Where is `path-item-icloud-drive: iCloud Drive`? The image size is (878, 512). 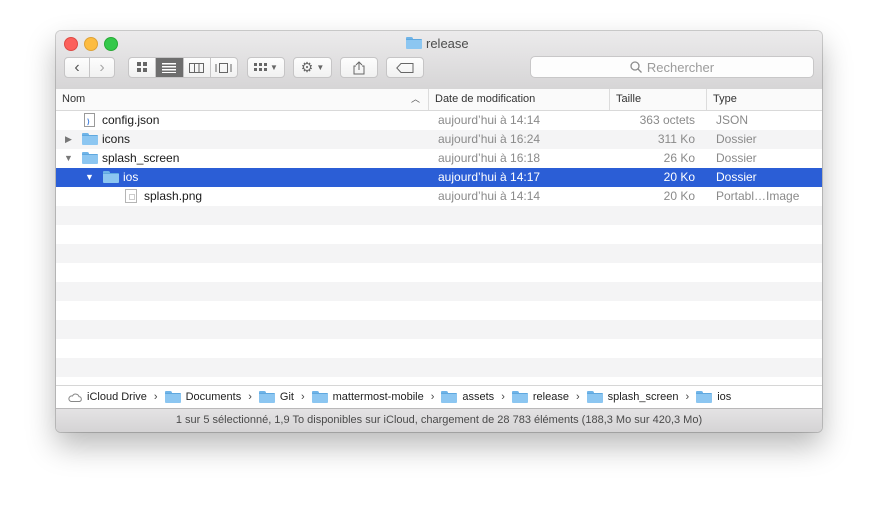 path-item-icloud-drive: iCloud Drive is located at coordinates (107, 397).